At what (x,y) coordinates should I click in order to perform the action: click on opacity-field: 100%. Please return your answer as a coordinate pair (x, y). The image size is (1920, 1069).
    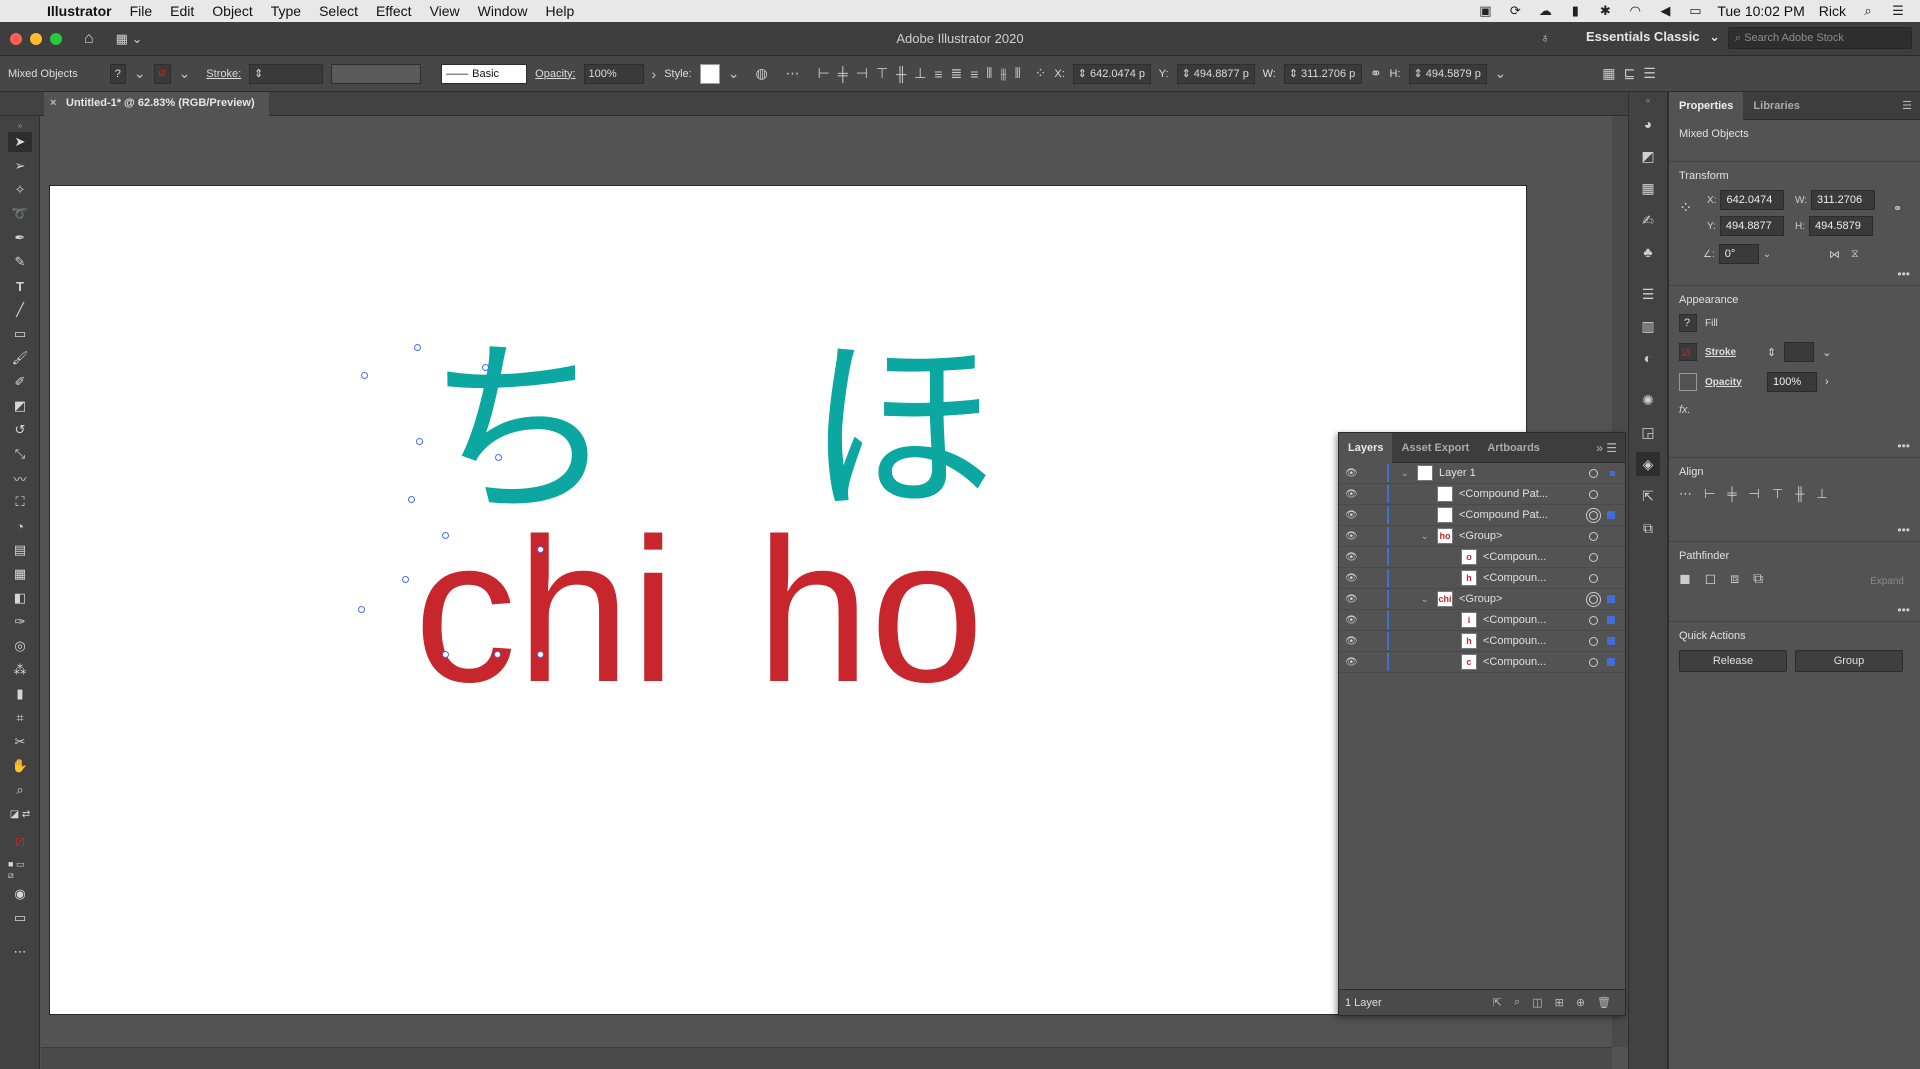
    Looking at the image, I should click on (1792, 382).